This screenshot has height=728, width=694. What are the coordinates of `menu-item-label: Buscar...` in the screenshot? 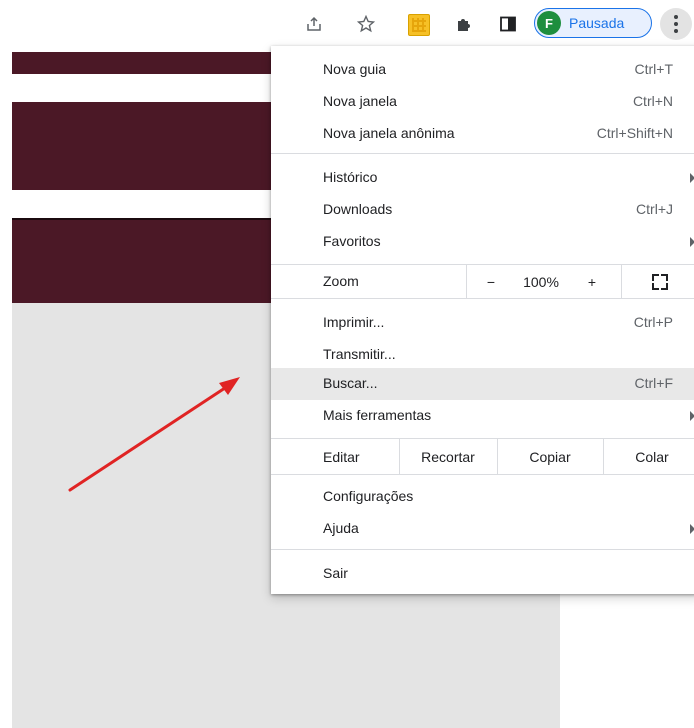 It's located at (350, 383).